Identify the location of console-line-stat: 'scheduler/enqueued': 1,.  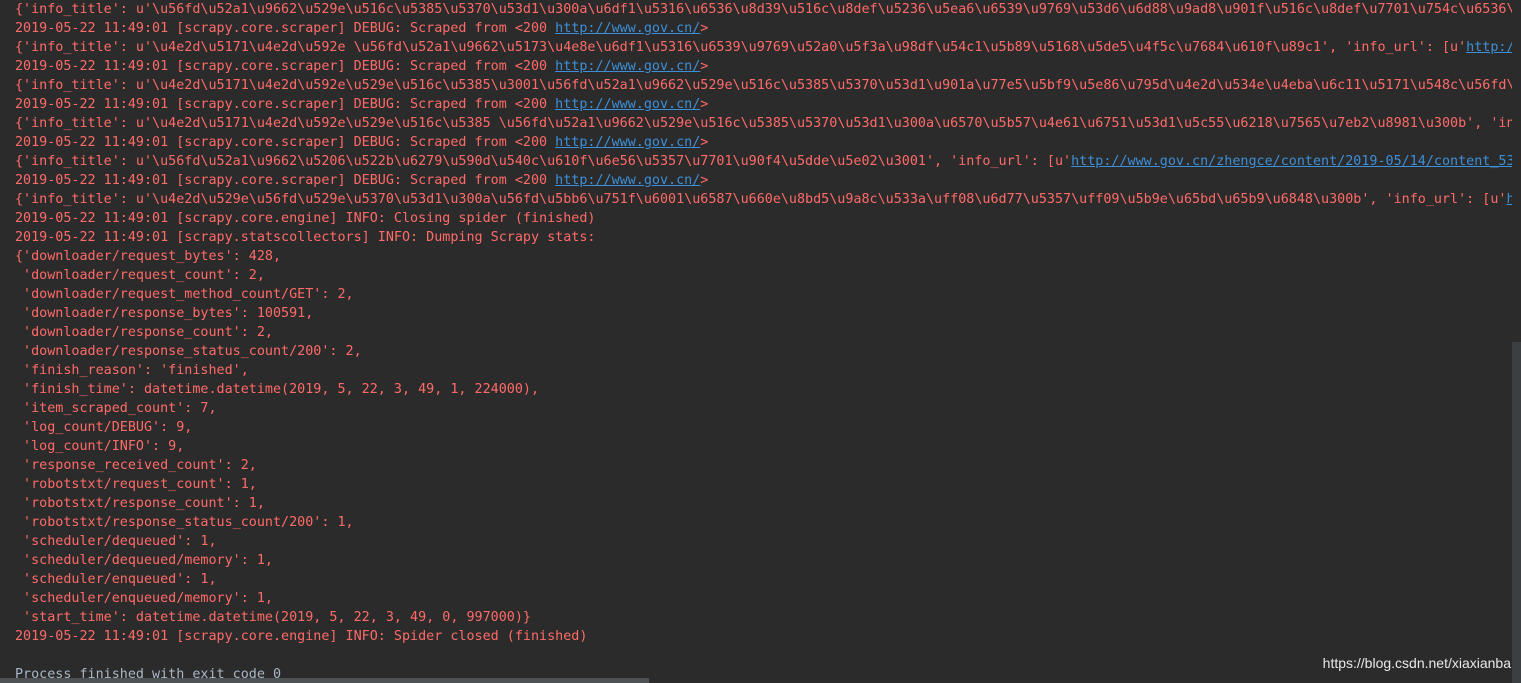
(116, 579).